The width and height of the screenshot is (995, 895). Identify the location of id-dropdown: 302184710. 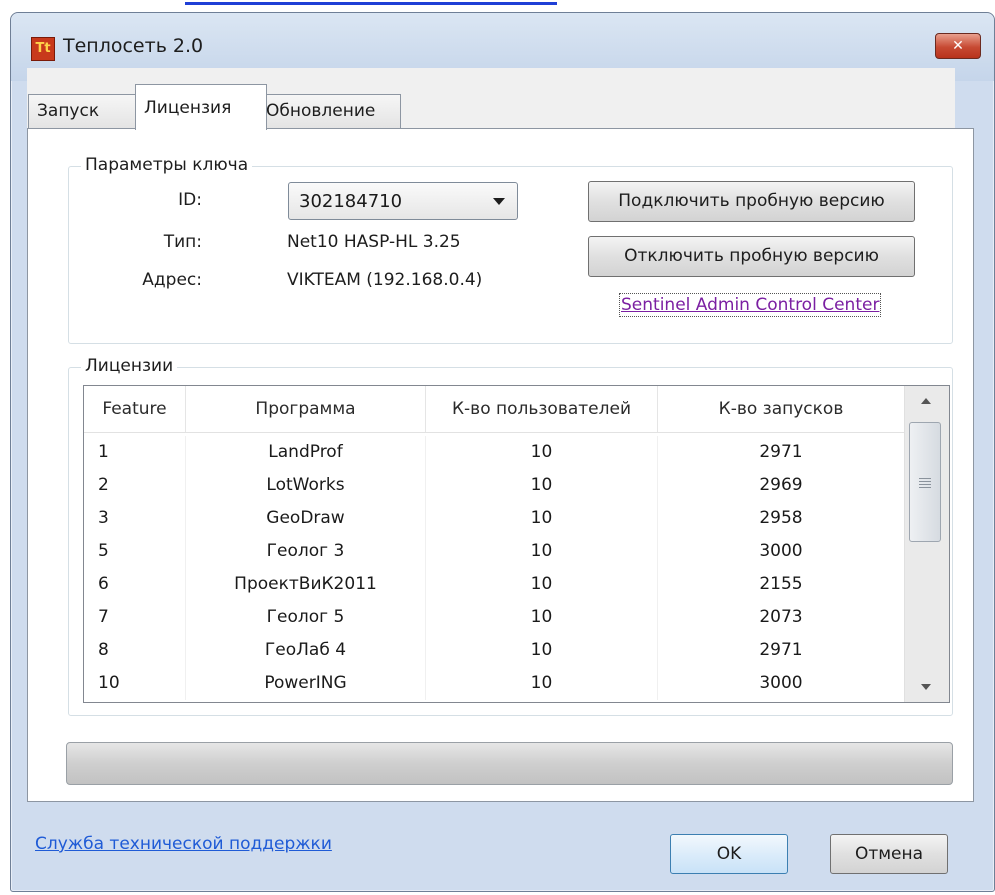
(403, 201).